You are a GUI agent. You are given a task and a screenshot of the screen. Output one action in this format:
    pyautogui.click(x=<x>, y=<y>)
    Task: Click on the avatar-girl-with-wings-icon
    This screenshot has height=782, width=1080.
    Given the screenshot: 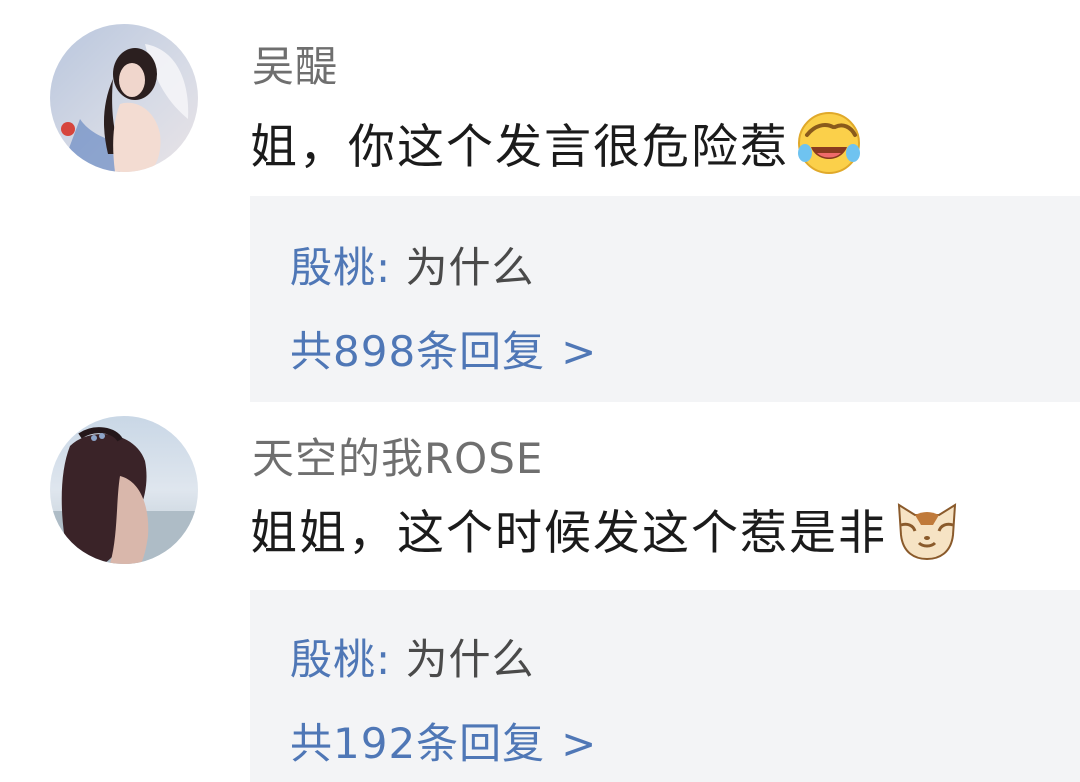 What is the action you would take?
    pyautogui.click(x=124, y=98)
    